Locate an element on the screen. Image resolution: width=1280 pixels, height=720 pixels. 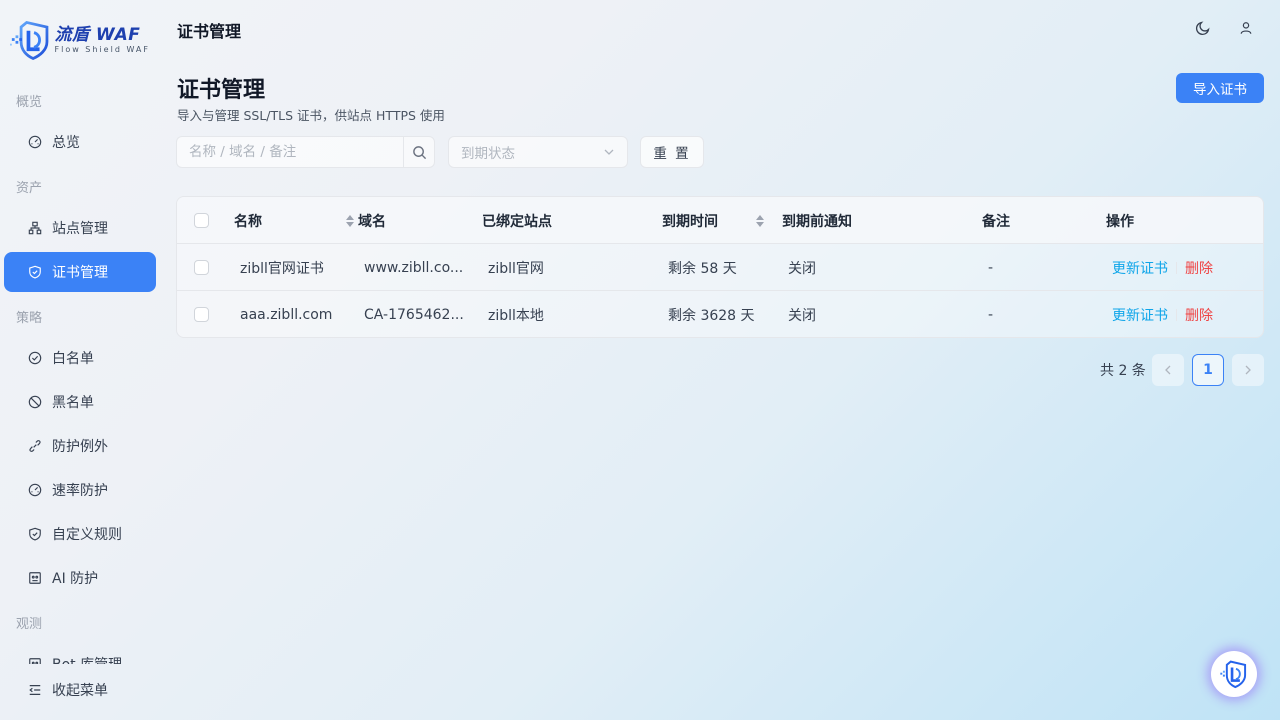
sidebar-item-exceptions: 防护例外 is located at coordinates (80, 446).